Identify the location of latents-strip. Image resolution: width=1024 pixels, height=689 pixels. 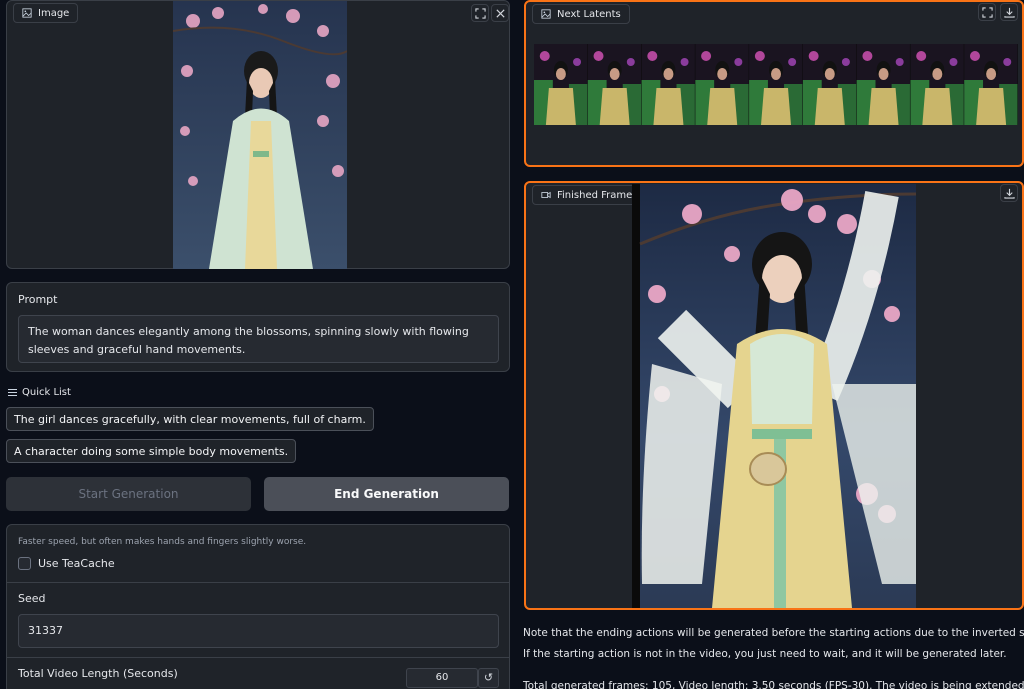
(776, 84).